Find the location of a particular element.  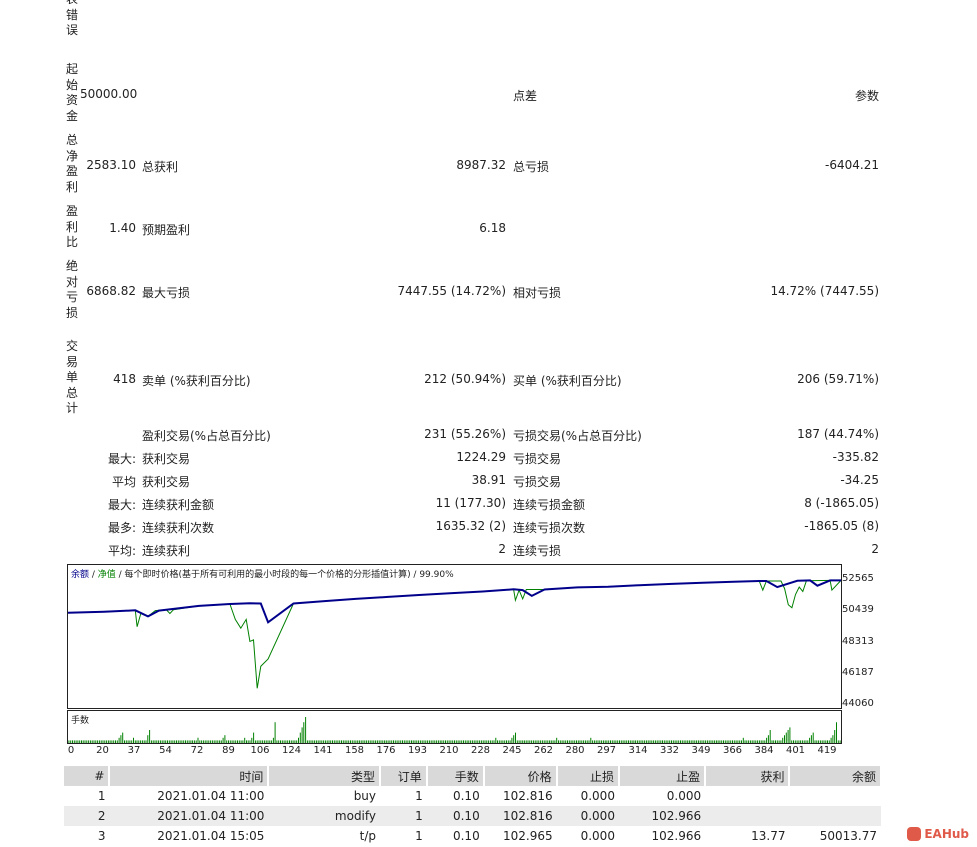

expected-payoff-value: 6.18 is located at coordinates (492, 228).